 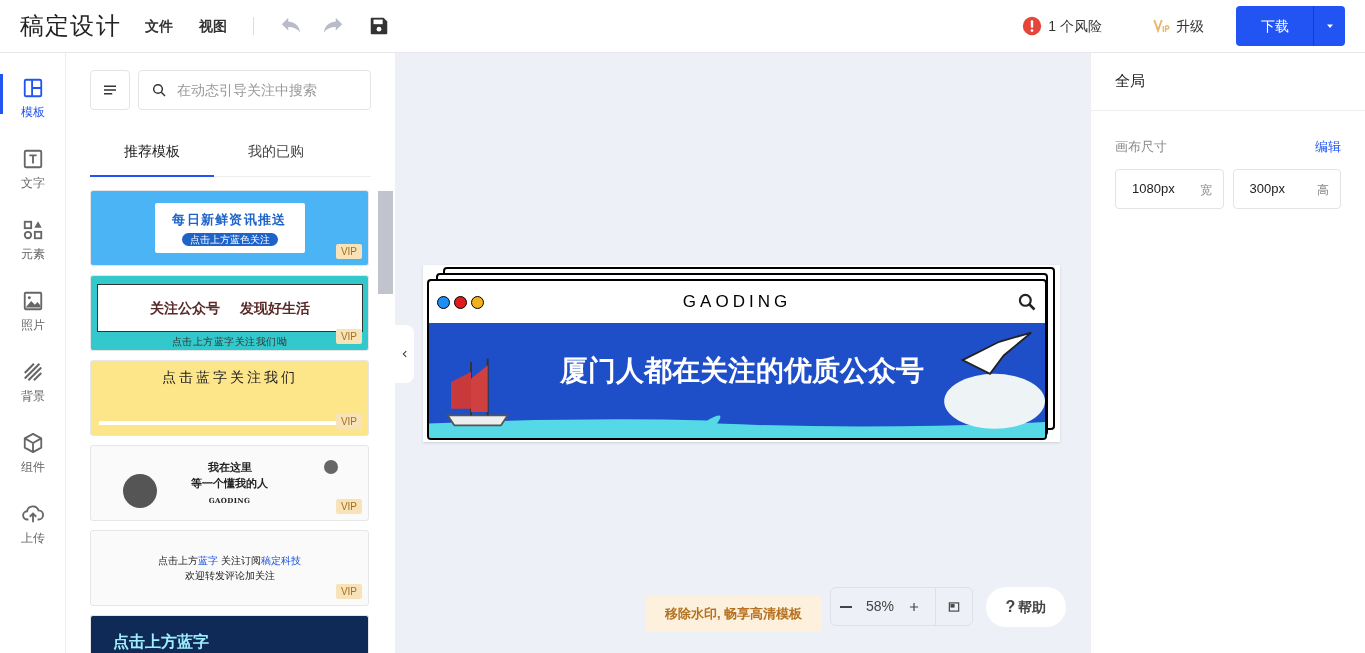 What do you see at coordinates (254, 90) in the screenshot?
I see `search-field: 在动态引导关注中搜索` at bounding box center [254, 90].